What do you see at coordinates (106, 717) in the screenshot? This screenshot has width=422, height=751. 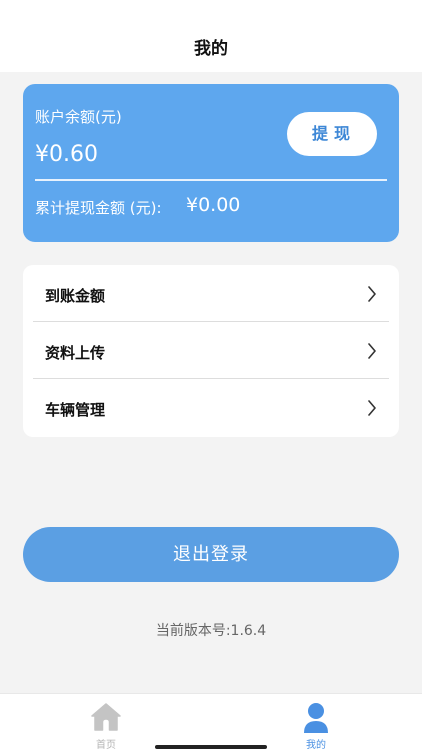 I see `home-icon` at bounding box center [106, 717].